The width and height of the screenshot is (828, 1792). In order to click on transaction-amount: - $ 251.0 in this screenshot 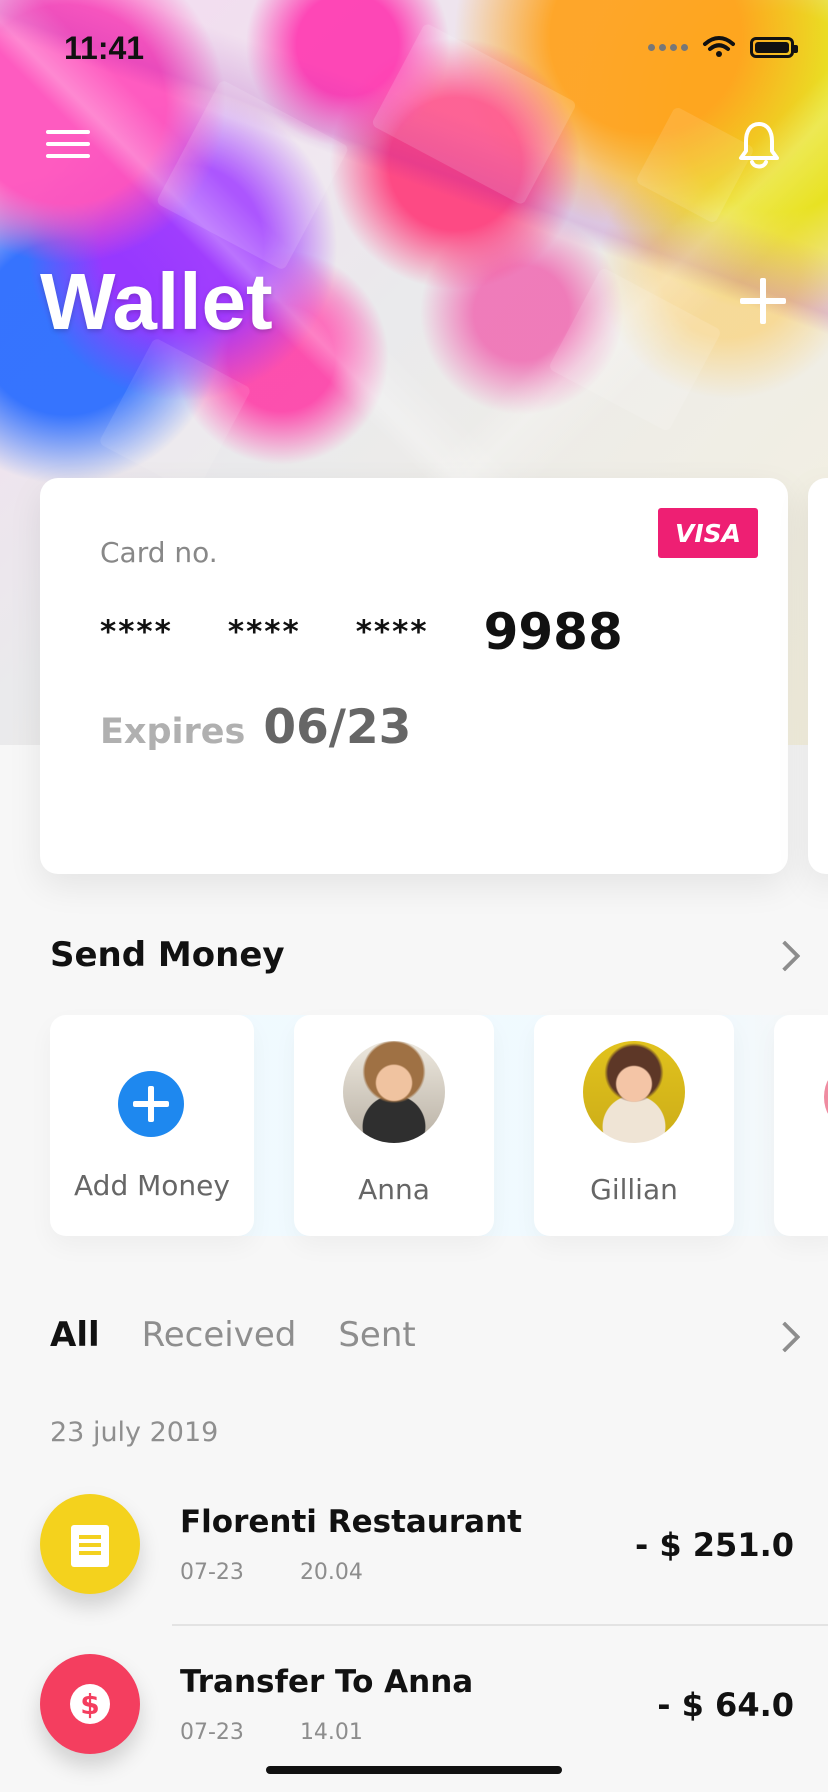, I will do `click(714, 1545)`.